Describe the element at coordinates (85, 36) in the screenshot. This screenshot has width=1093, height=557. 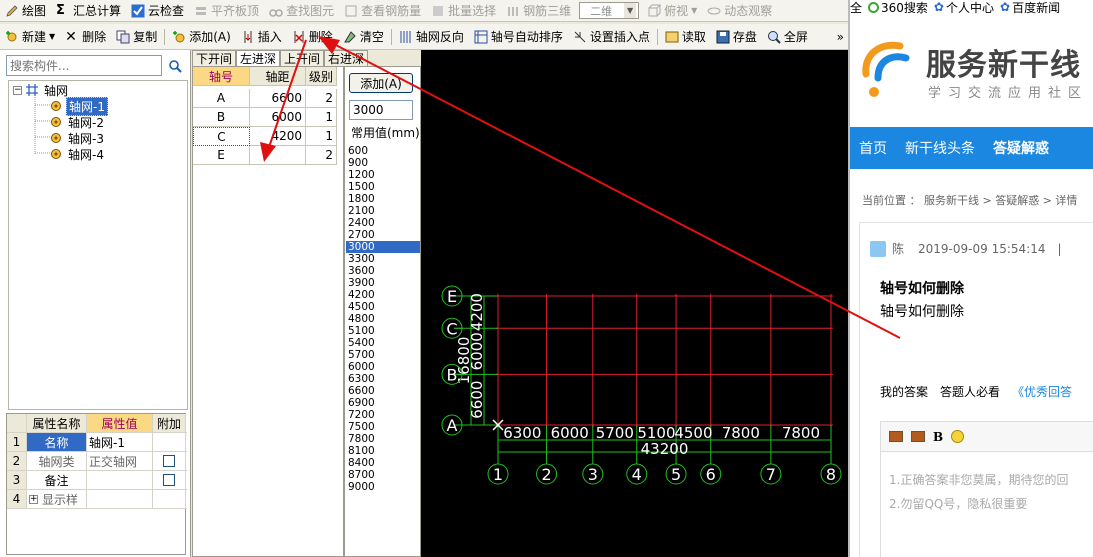
I see `delete-component-button: ✕ 删除` at that location.